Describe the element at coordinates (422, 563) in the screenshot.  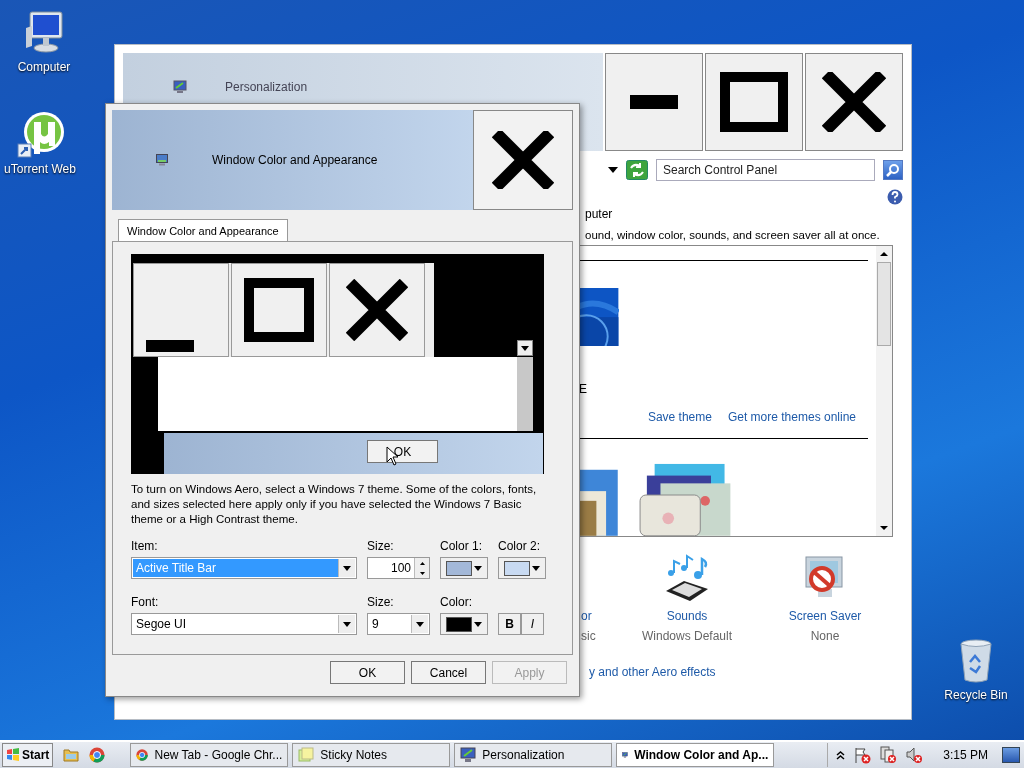
I see `spin-up-icon` at that location.